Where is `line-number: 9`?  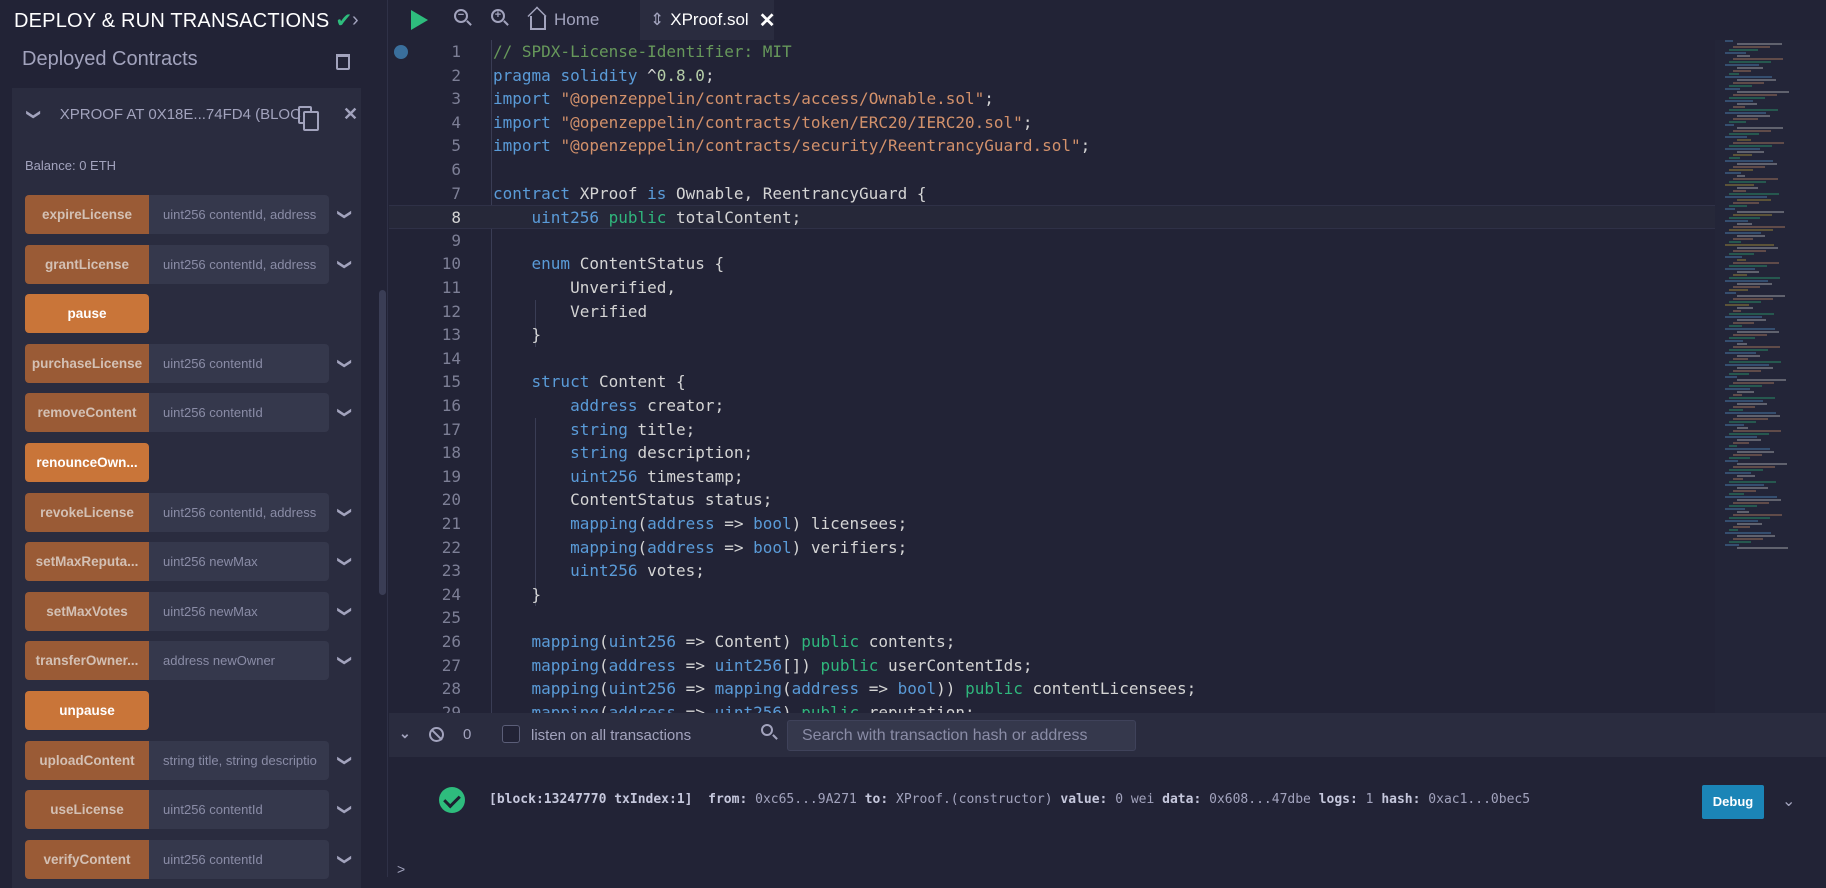 line-number: 9 is located at coordinates (456, 240).